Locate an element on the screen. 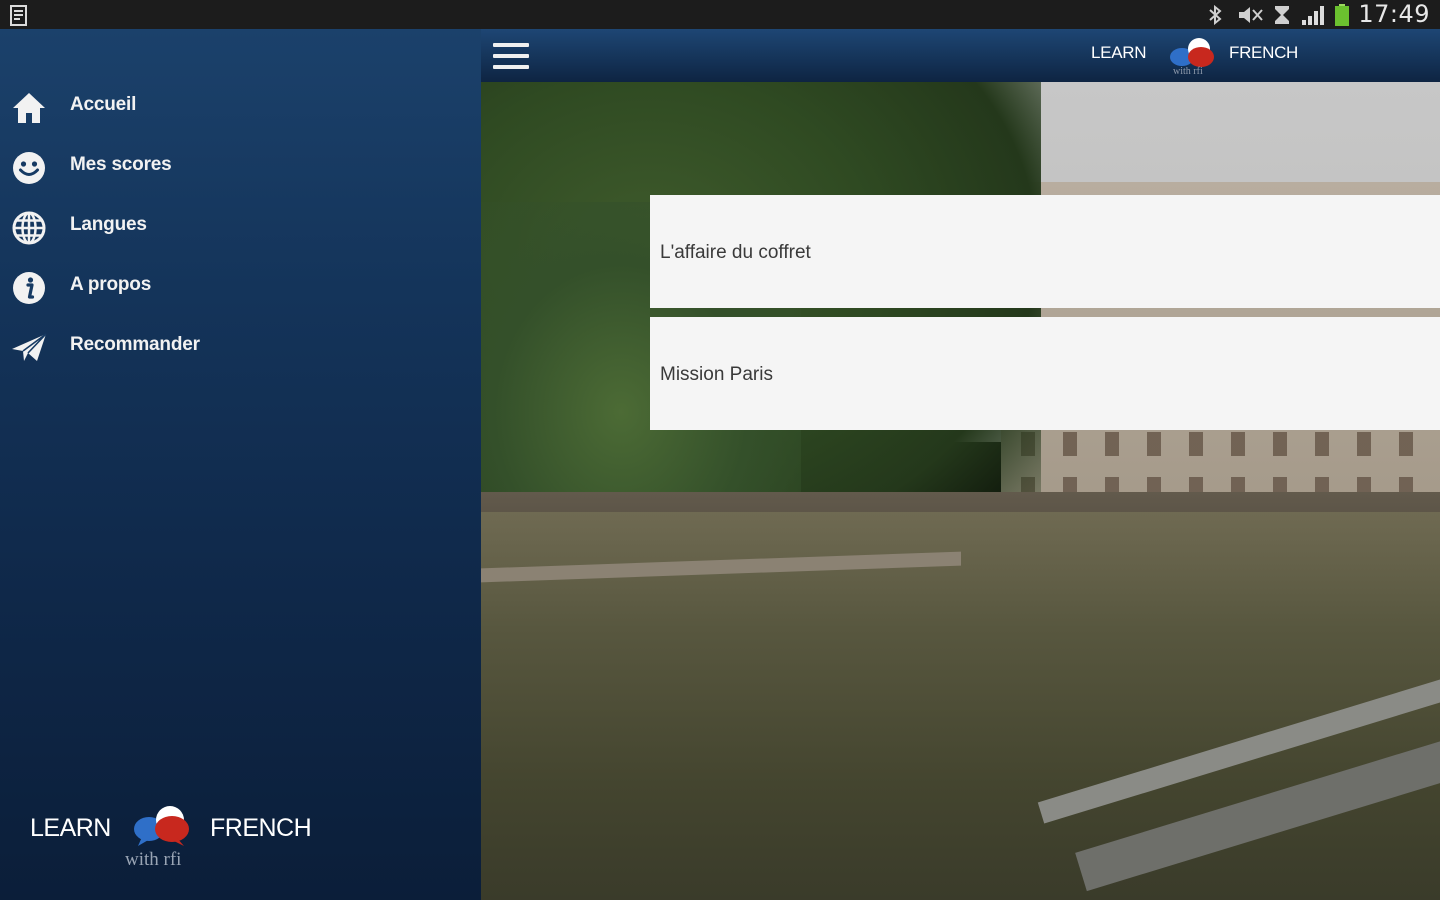  drawer-item-label: Accueil is located at coordinates (103, 104).